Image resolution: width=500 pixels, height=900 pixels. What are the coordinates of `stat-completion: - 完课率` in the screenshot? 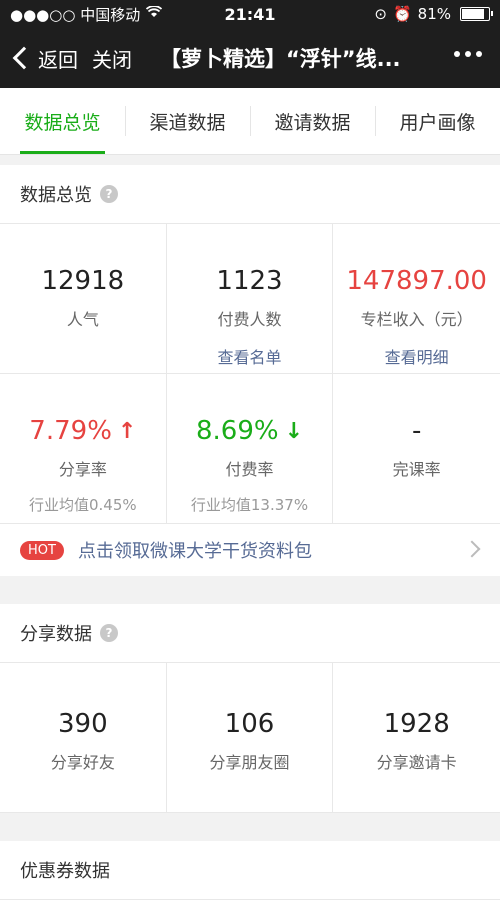 It's located at (416, 449).